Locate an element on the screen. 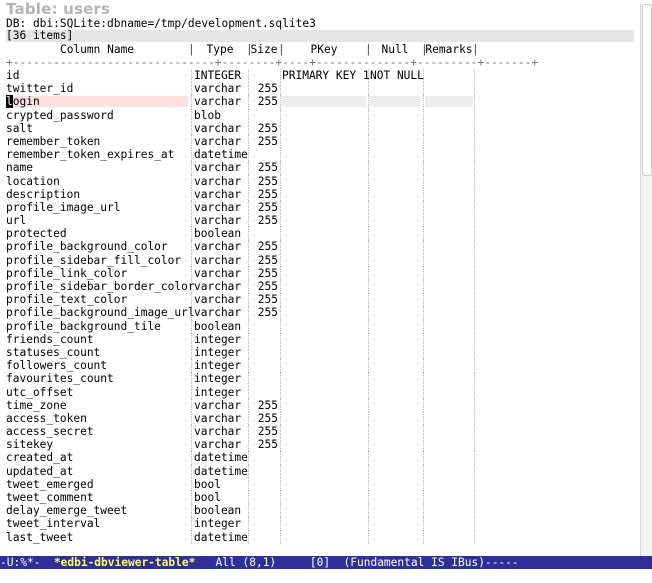  table-row: access_token varchar 255 is located at coordinates (320, 418).